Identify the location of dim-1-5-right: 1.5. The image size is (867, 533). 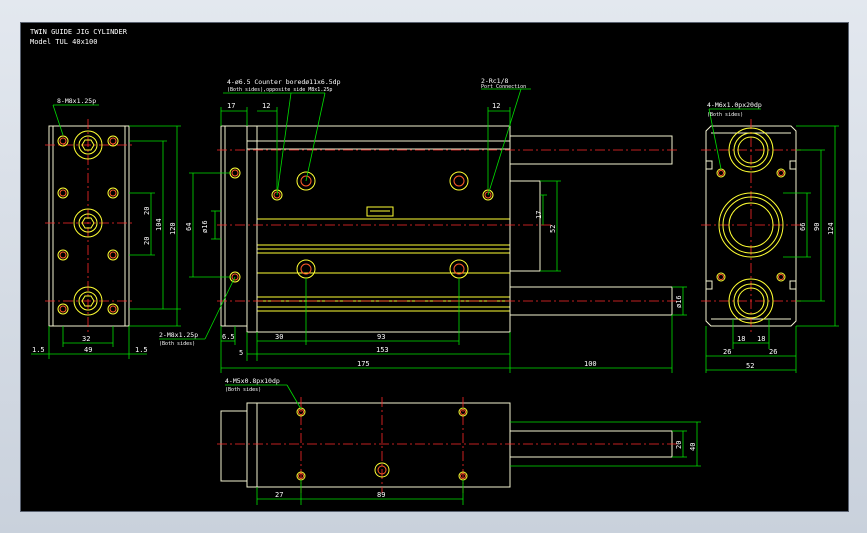
(141, 350).